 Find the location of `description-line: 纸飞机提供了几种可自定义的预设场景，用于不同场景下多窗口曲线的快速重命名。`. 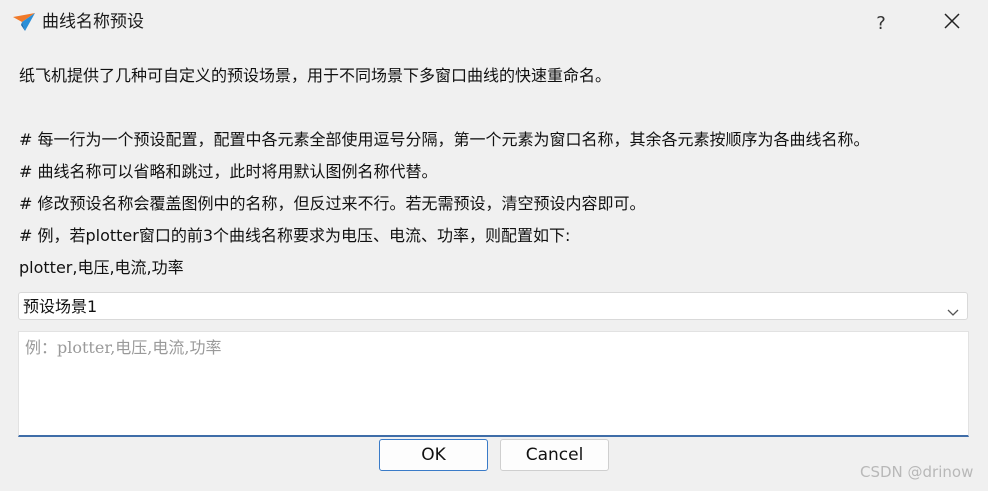

description-line: 纸飞机提供了几种可自定义的预设场景，用于不同场景下多窗口曲线的快速重命名。 is located at coordinates (315, 75).